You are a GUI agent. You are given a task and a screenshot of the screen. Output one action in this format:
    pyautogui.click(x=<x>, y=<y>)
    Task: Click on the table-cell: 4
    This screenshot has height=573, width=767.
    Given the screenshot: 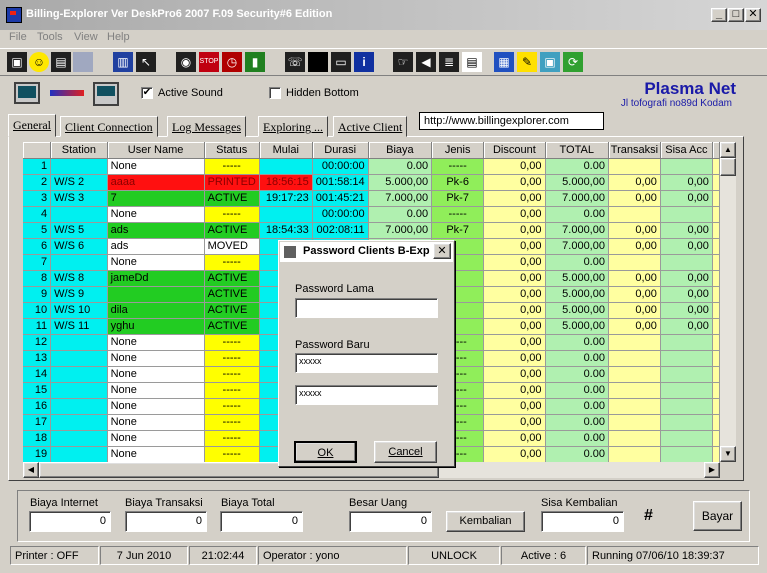 What is the action you would take?
    pyautogui.click(x=37, y=214)
    